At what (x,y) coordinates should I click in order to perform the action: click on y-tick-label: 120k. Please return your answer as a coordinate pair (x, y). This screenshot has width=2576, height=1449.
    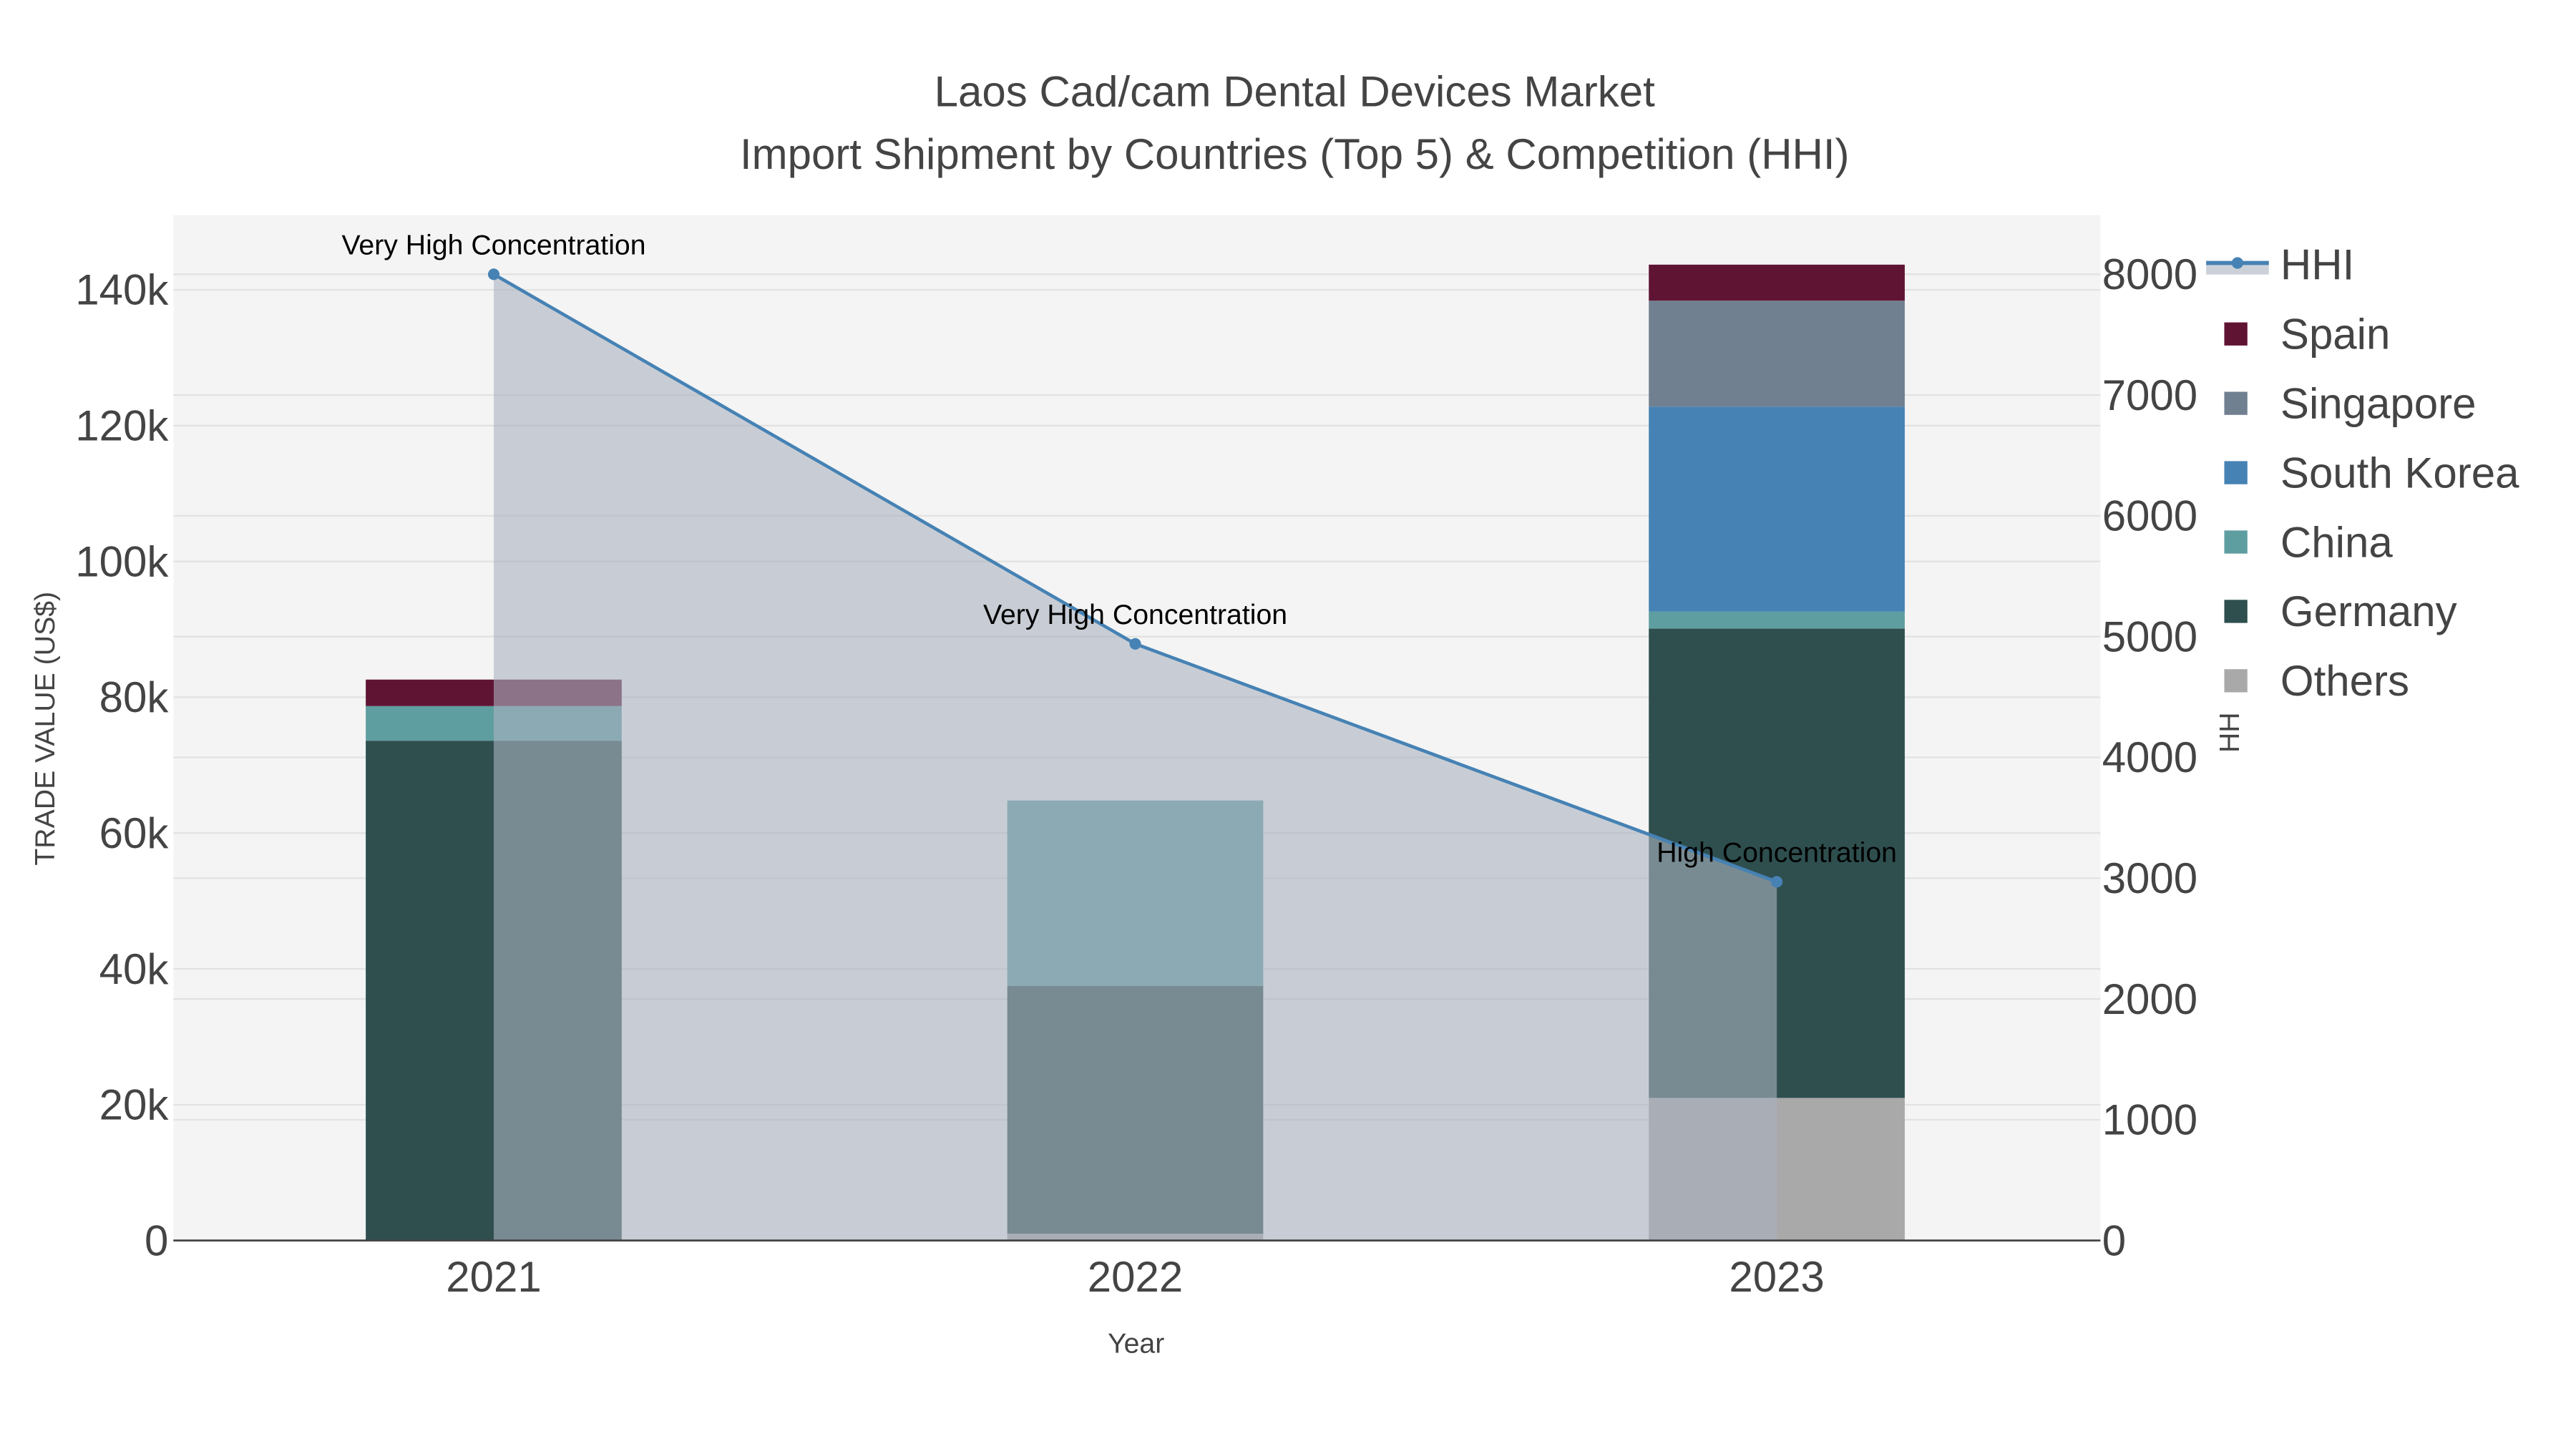
    Looking at the image, I should click on (122, 426).